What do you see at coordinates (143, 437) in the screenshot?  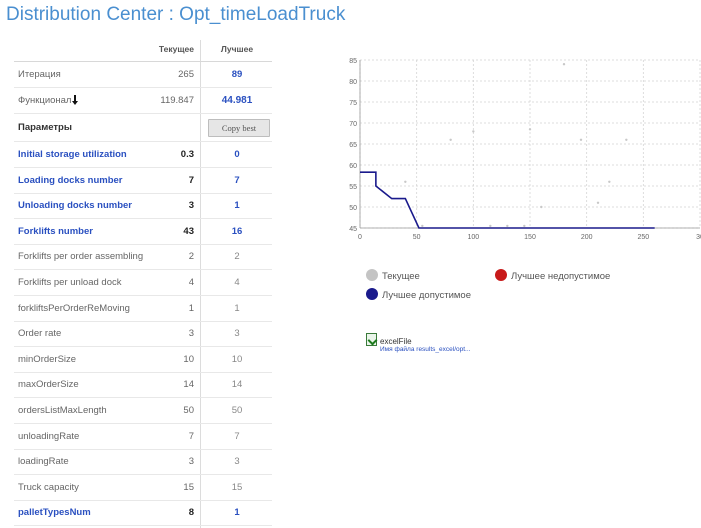 I see `param-row: unloadingRate 7 7` at bounding box center [143, 437].